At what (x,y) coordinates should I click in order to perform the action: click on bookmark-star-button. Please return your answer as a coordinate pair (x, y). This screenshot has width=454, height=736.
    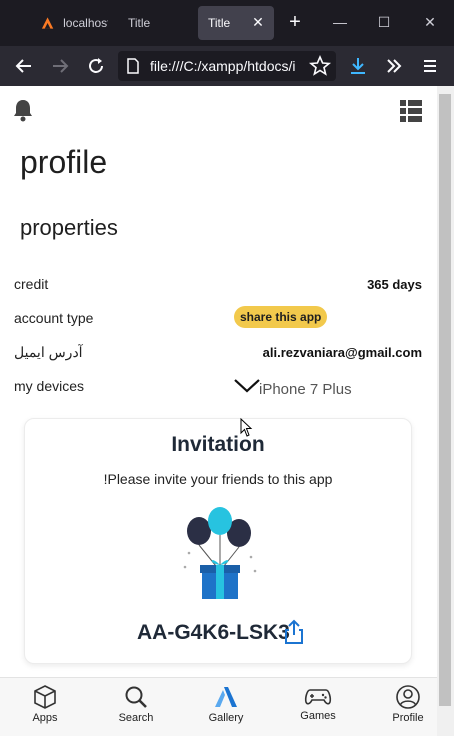
    Looking at the image, I should click on (320, 66).